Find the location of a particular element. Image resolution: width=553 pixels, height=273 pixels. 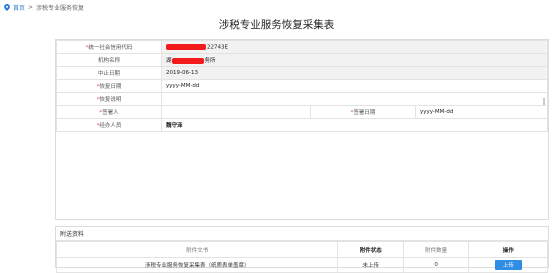

row-credit-code: *统一社会信用代码 22743E is located at coordinates (302, 47).